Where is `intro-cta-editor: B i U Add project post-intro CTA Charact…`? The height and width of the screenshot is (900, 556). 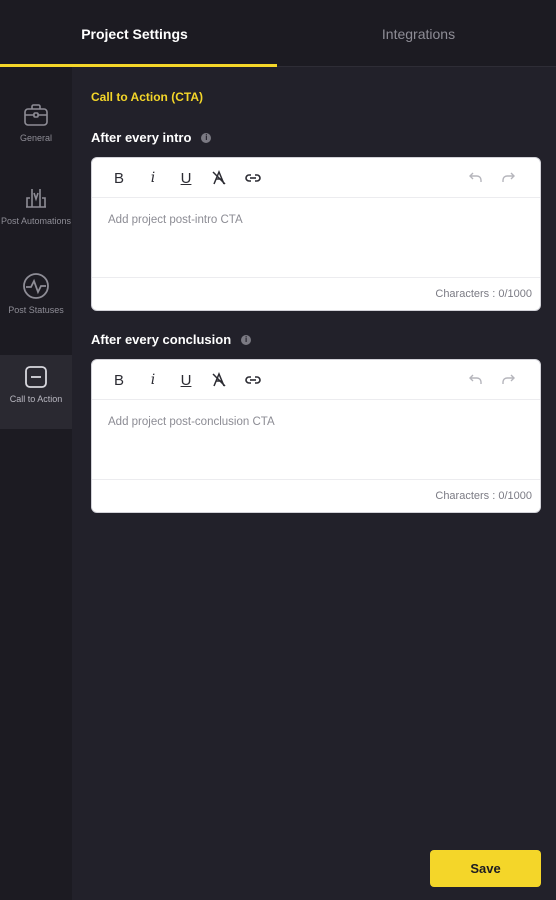
intro-cta-editor: B i U Add project post-intro CTA Charact… is located at coordinates (316, 234).